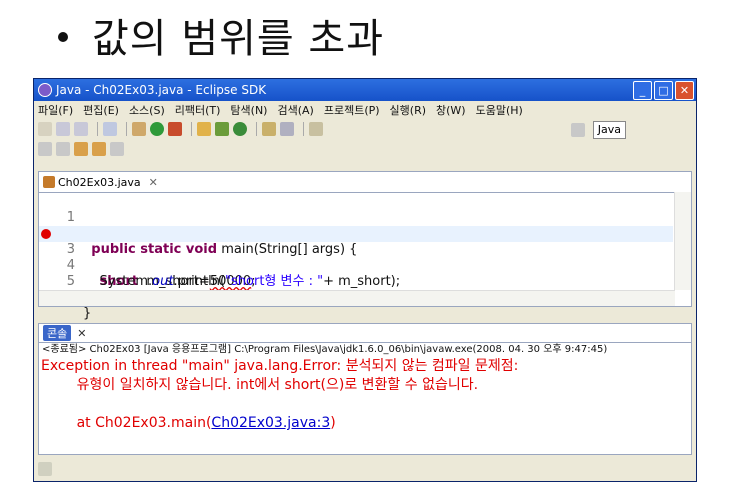 The width and height of the screenshot is (733, 493). I want to click on menu-project: 프로젝트(P), so click(352, 110).